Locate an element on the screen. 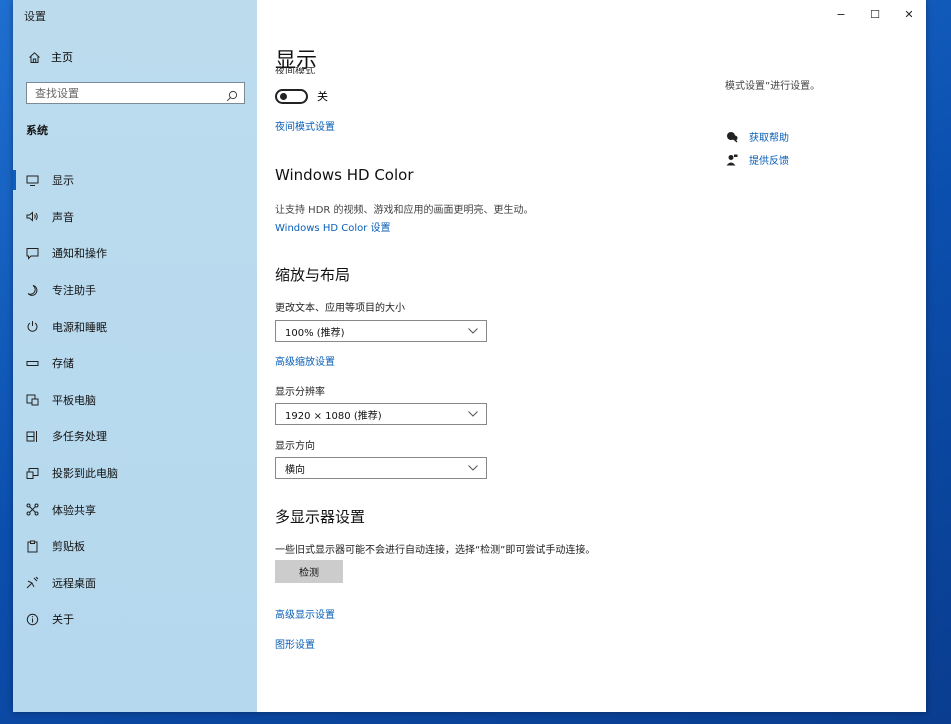 This screenshot has height=724, width=951. info-icon is located at coordinates (32, 619).